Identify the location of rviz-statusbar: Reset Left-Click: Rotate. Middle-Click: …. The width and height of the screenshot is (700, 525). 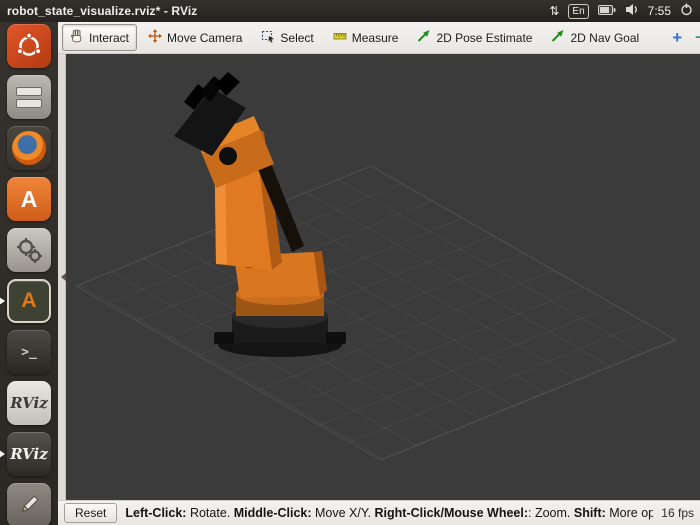
(379, 512).